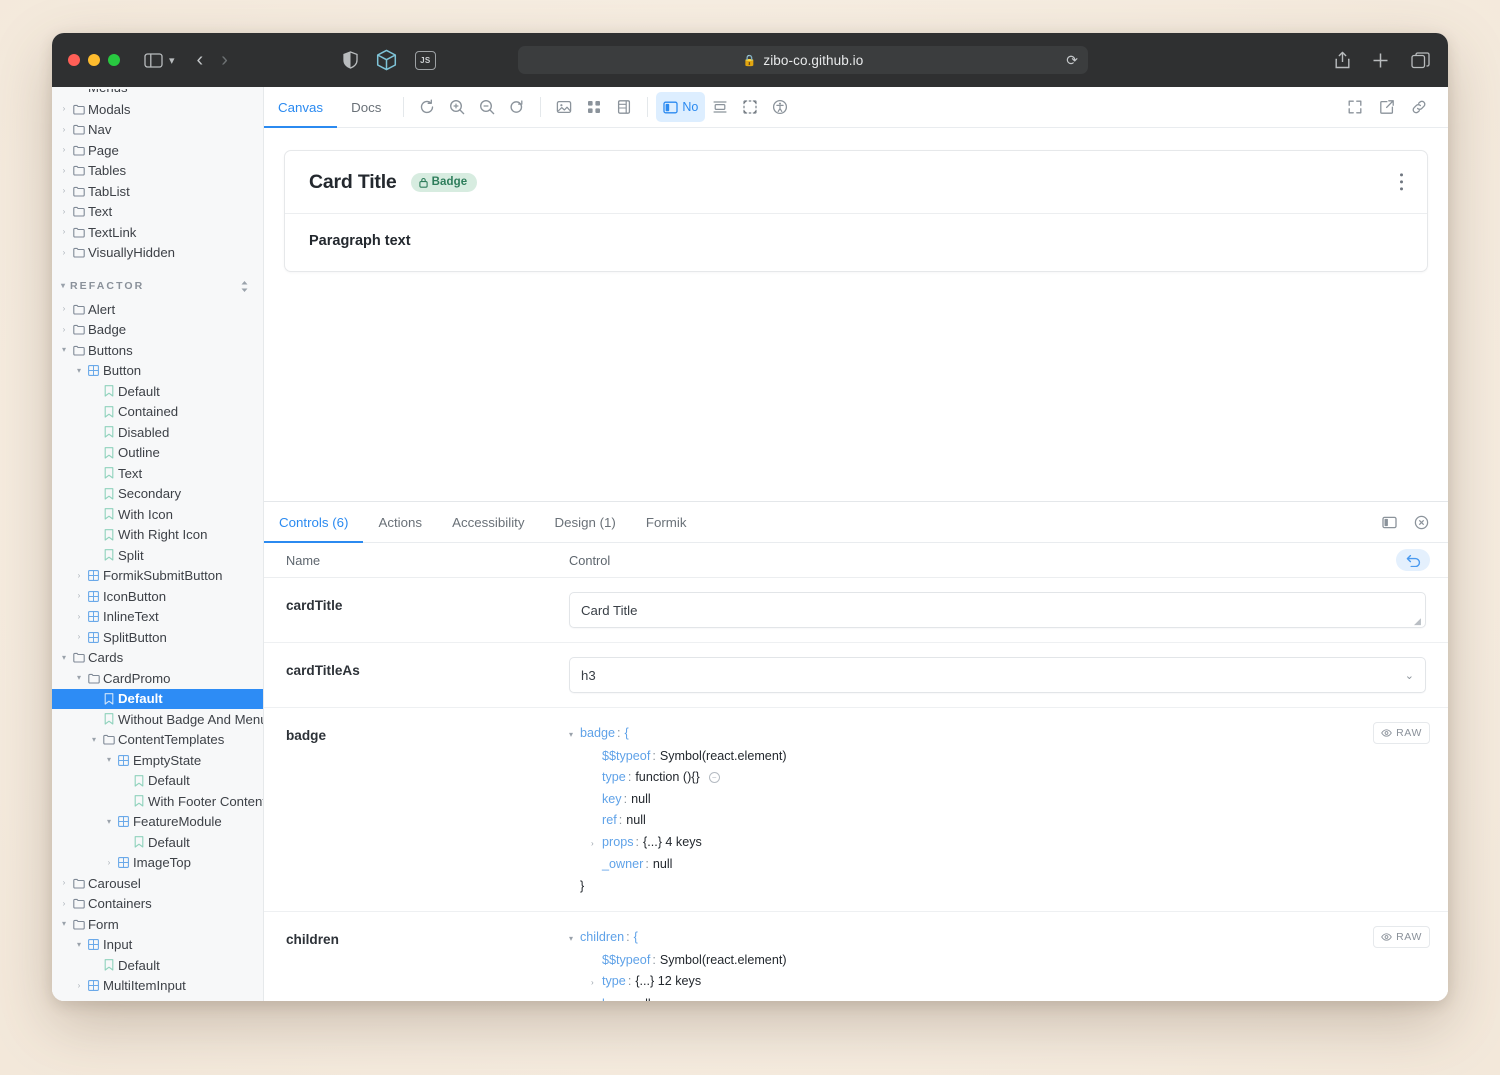  What do you see at coordinates (1401, 181) in the screenshot?
I see `kebab-menu-icon` at bounding box center [1401, 181].